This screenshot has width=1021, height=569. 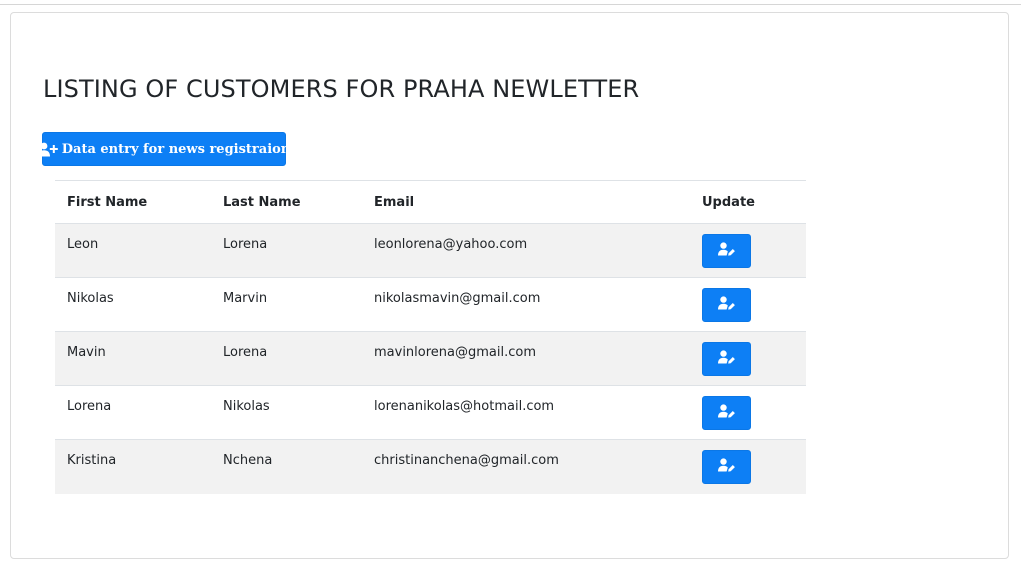 What do you see at coordinates (341, 89) in the screenshot?
I see `page-title: LISTING OF CUSTOMERS FOR PRAHA NEWLETTER` at bounding box center [341, 89].